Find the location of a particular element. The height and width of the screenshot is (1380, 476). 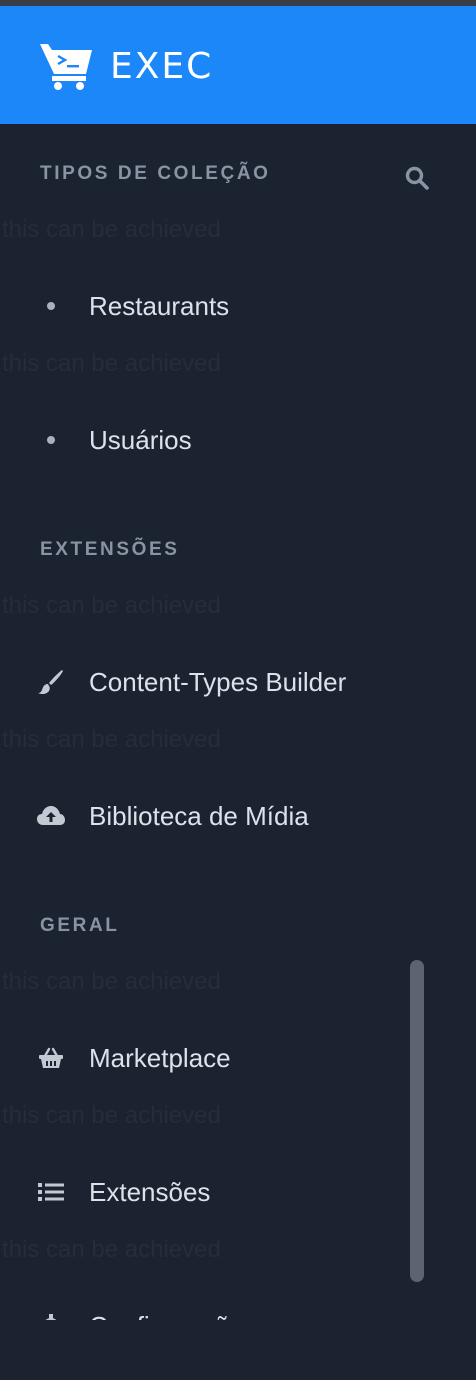

sidebar-header: EXEC is located at coordinates (238, 65).